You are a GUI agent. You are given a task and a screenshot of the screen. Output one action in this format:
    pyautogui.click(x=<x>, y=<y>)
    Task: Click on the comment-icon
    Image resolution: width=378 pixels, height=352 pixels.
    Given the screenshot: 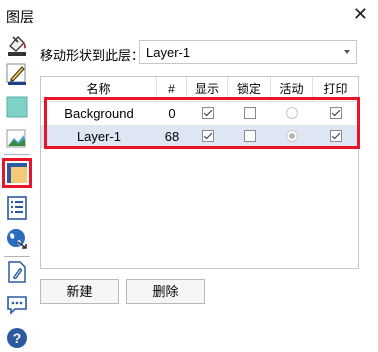 What is the action you would take?
    pyautogui.click(x=17, y=305)
    